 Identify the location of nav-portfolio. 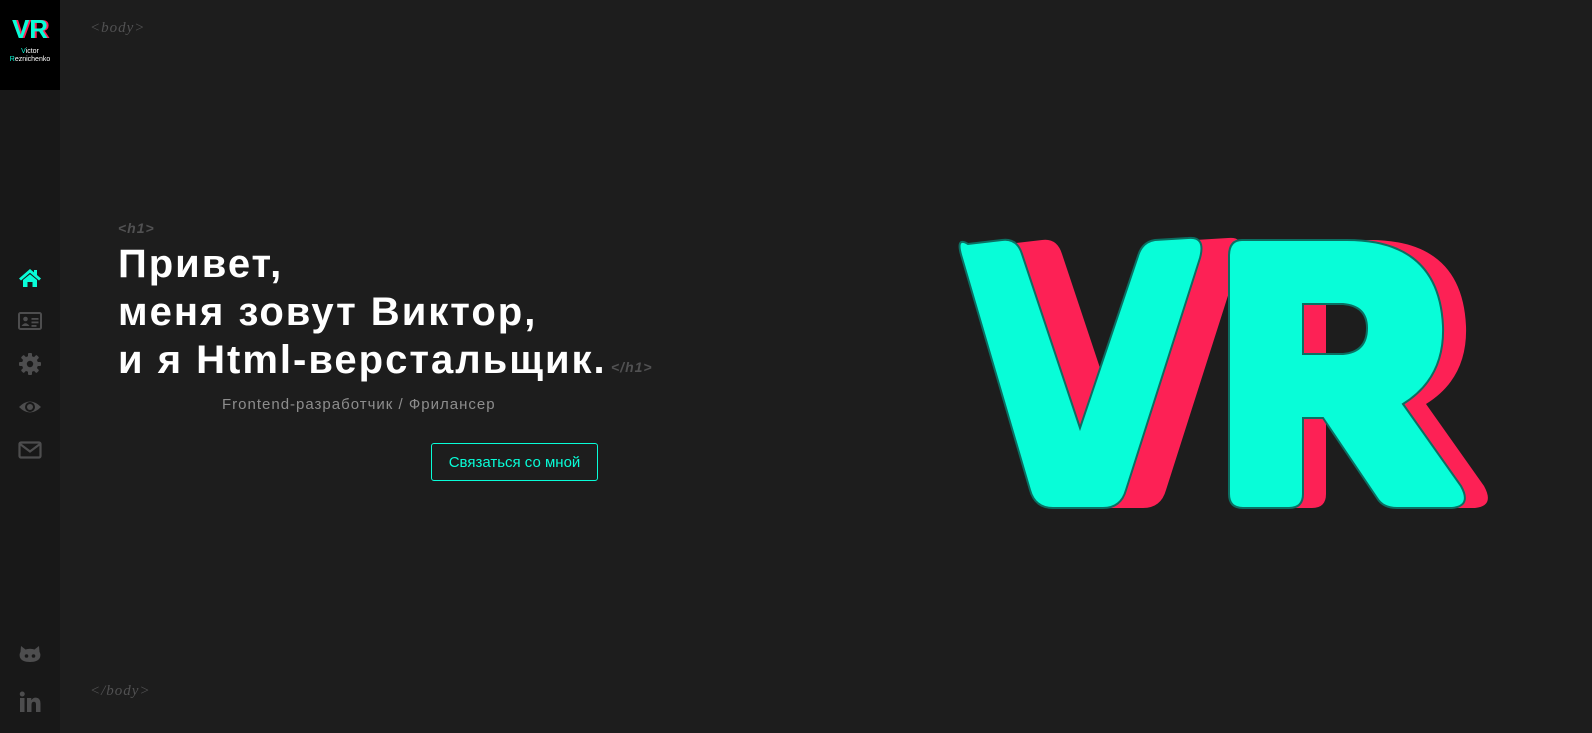
(30, 407).